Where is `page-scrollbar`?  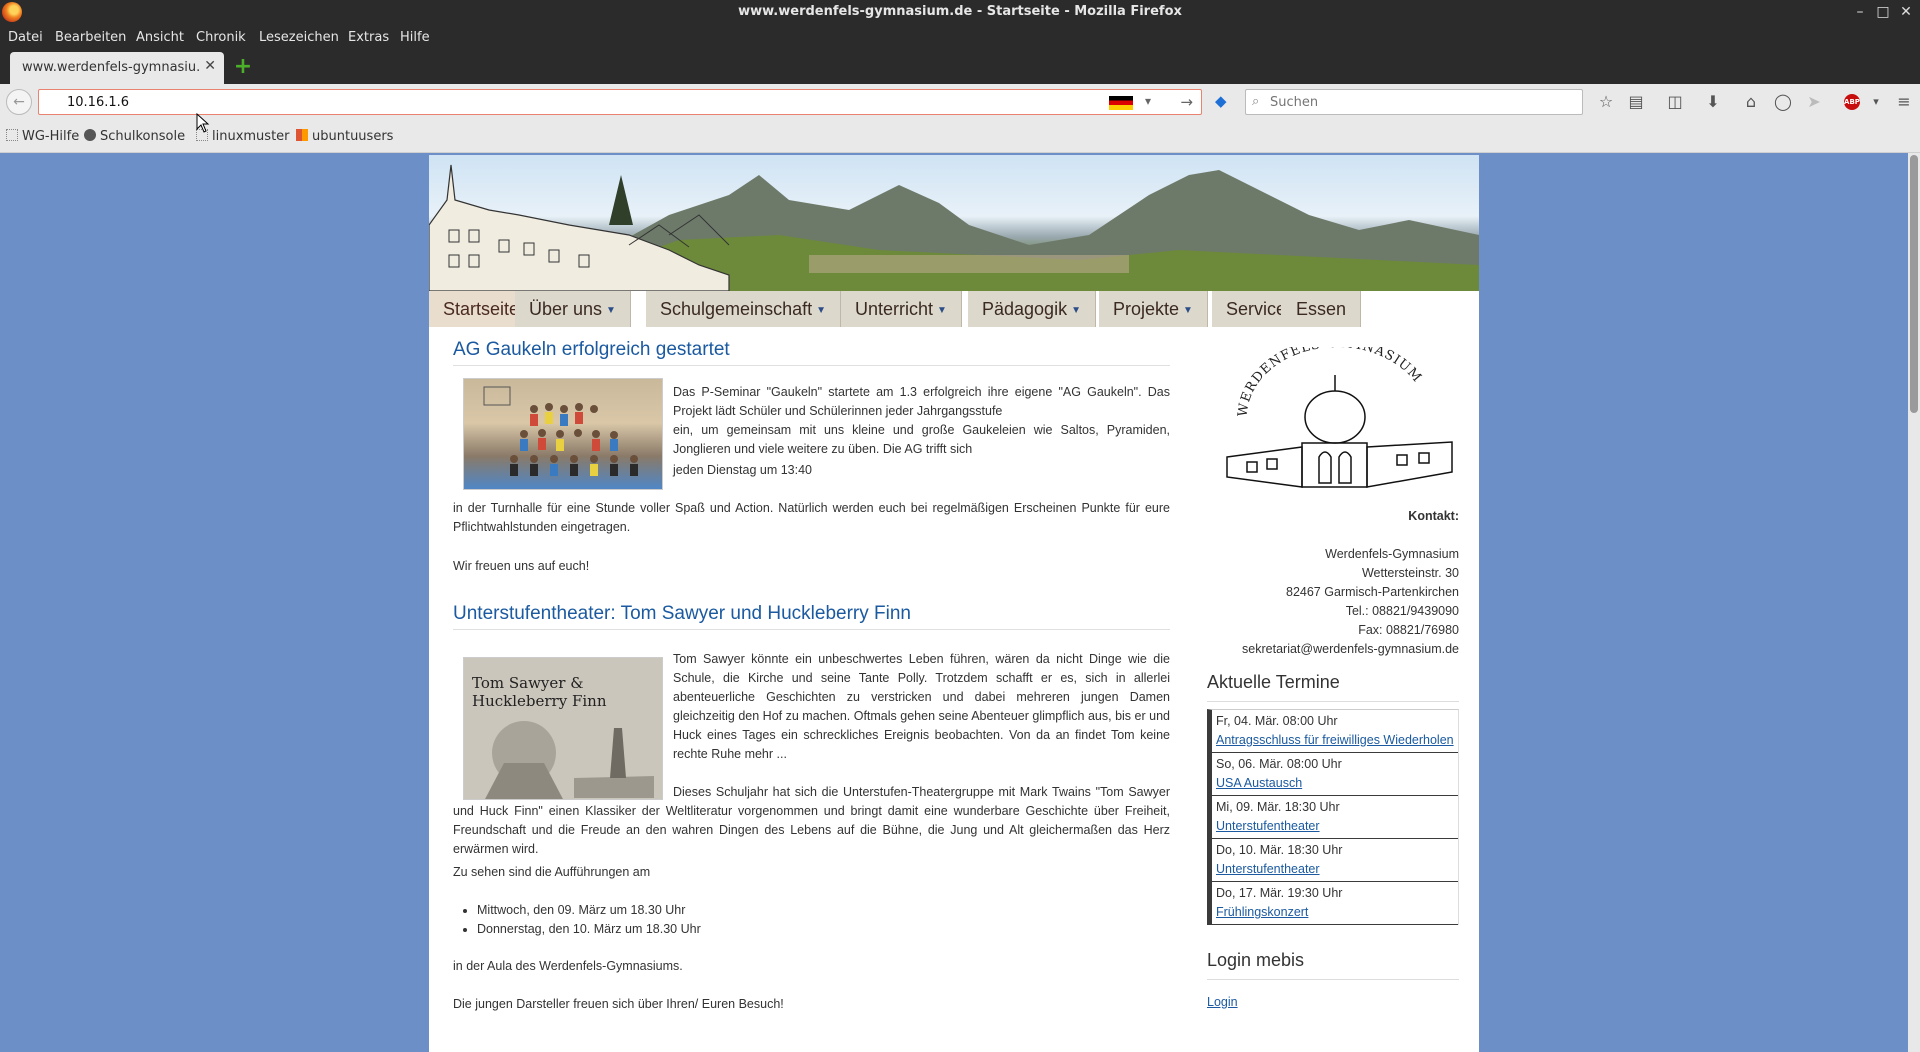
page-scrollbar is located at coordinates (1914, 602).